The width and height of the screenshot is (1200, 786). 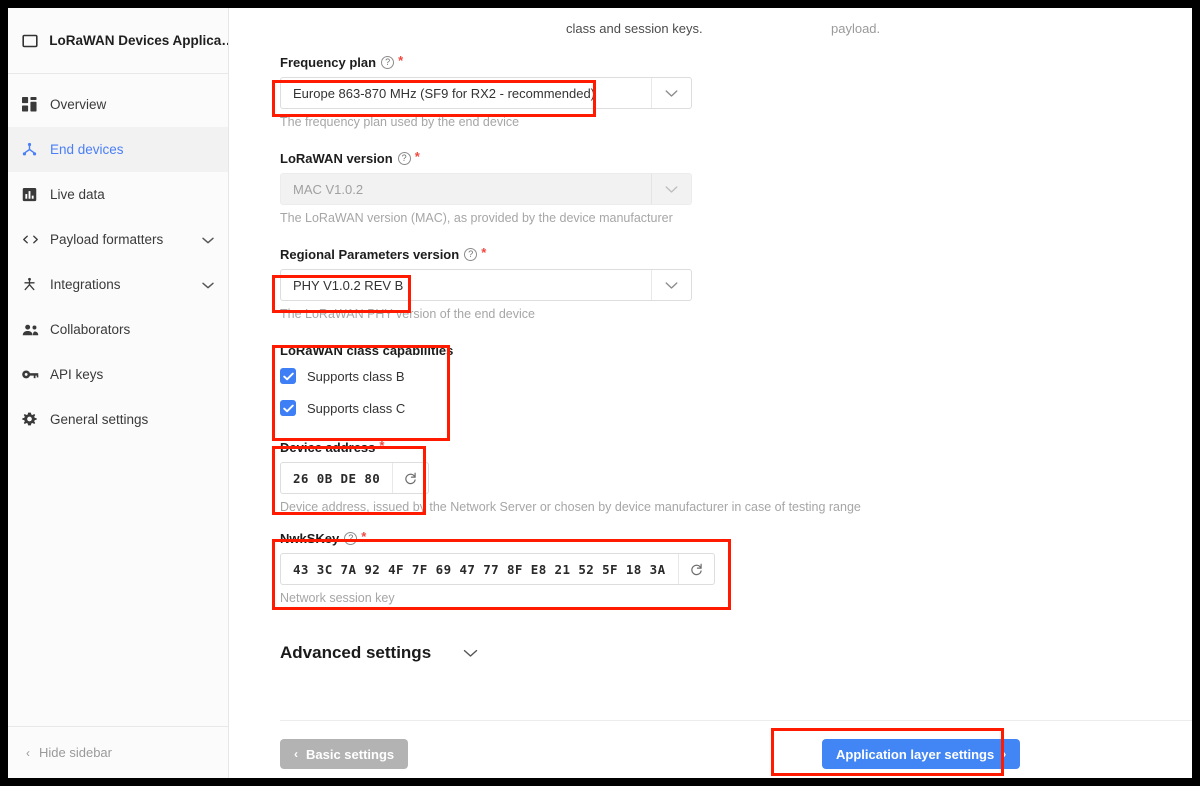 I want to click on gear-icon, so click(x=34, y=419).